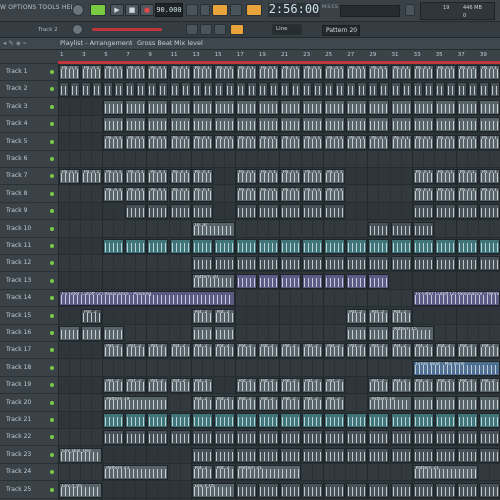  What do you see at coordinates (29, 403) in the screenshot?
I see `track-header: Track 20` at bounding box center [29, 403].